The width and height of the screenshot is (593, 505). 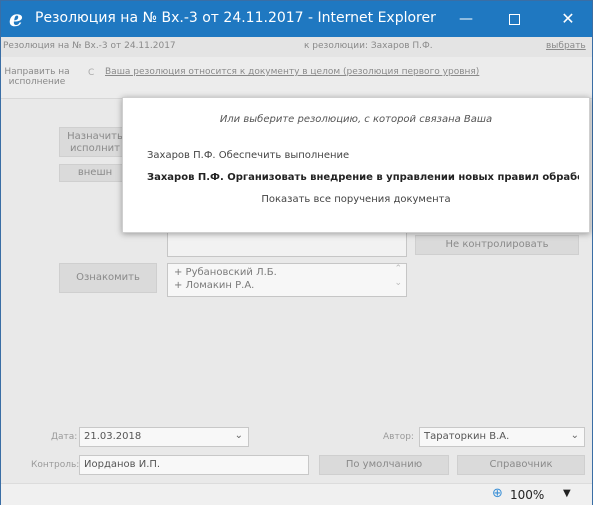 What do you see at coordinates (248, 155) in the screenshot?
I see `resolution-option-1: Захаров П.Ф. Обеспечить выполнение` at bounding box center [248, 155].